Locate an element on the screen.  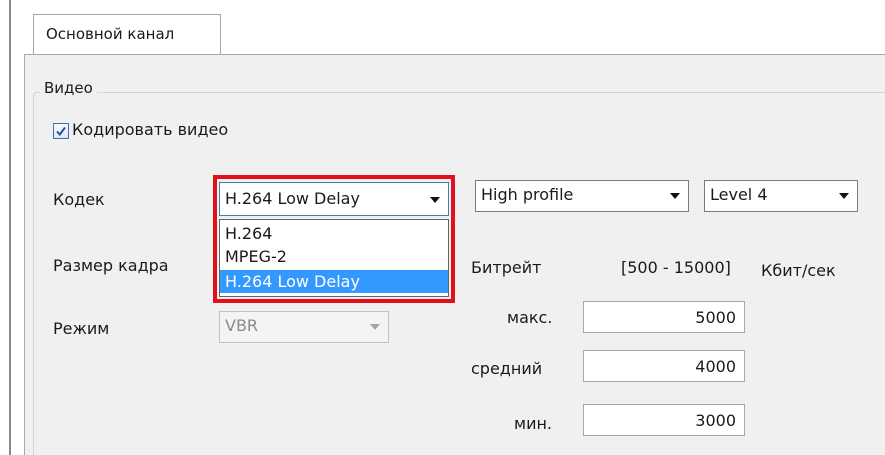
level-select: Level 4 is located at coordinates (781, 196).